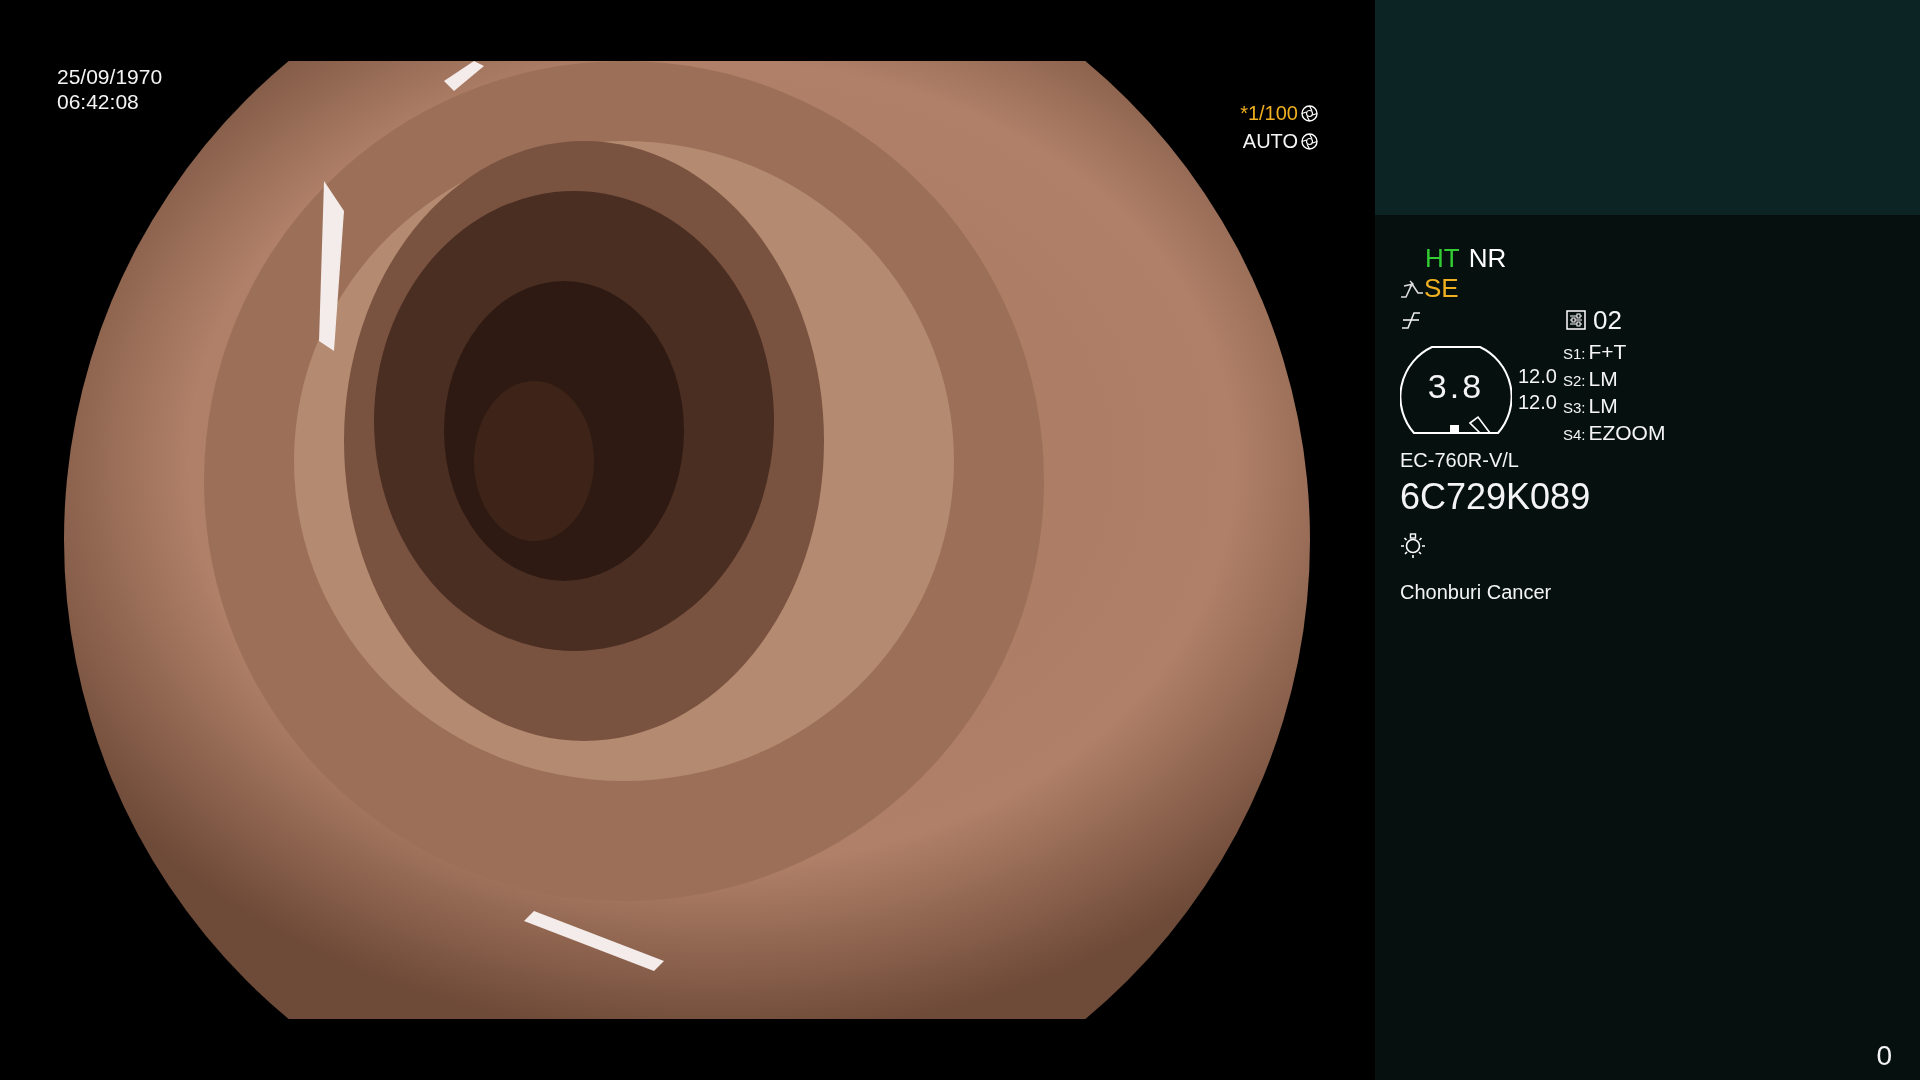 The height and width of the screenshot is (1080, 1920). Describe the element at coordinates (1607, 320) in the screenshot. I see `preset-number: 02` at that location.